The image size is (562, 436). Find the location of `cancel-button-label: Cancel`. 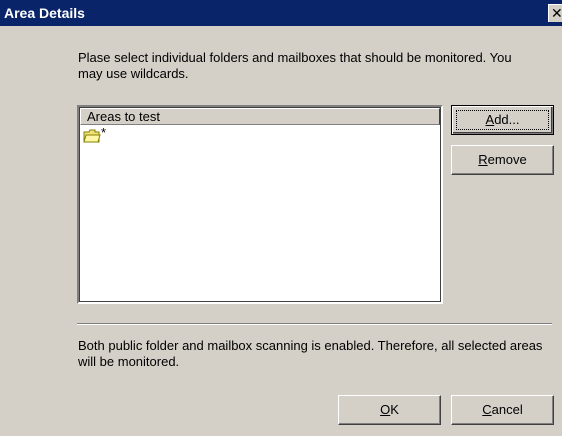

cancel-button-label: Cancel is located at coordinates (502, 409).